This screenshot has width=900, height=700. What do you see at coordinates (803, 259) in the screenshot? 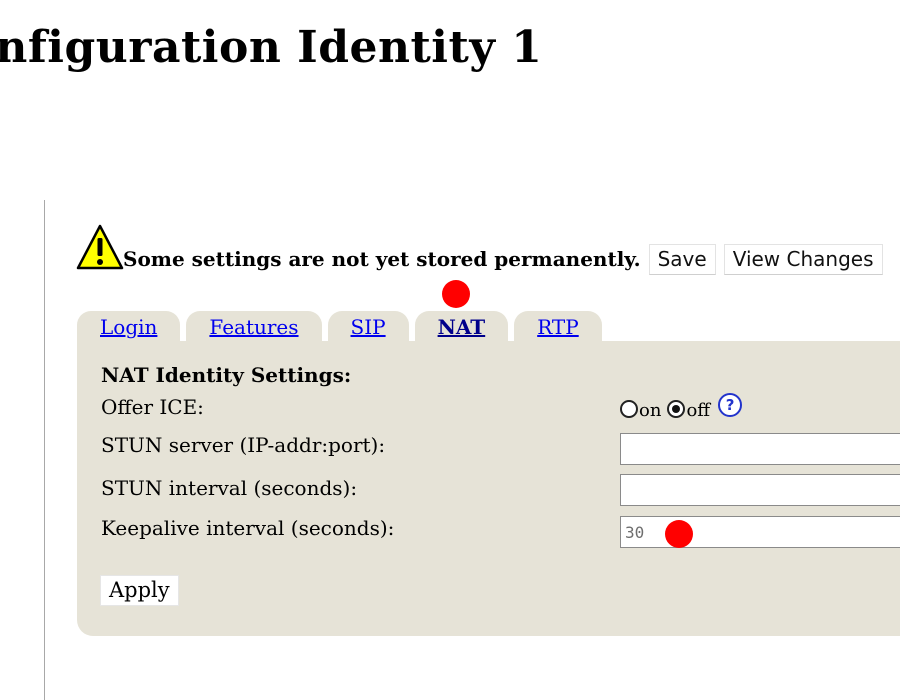
I see `view-changes-button: View Changes` at bounding box center [803, 259].